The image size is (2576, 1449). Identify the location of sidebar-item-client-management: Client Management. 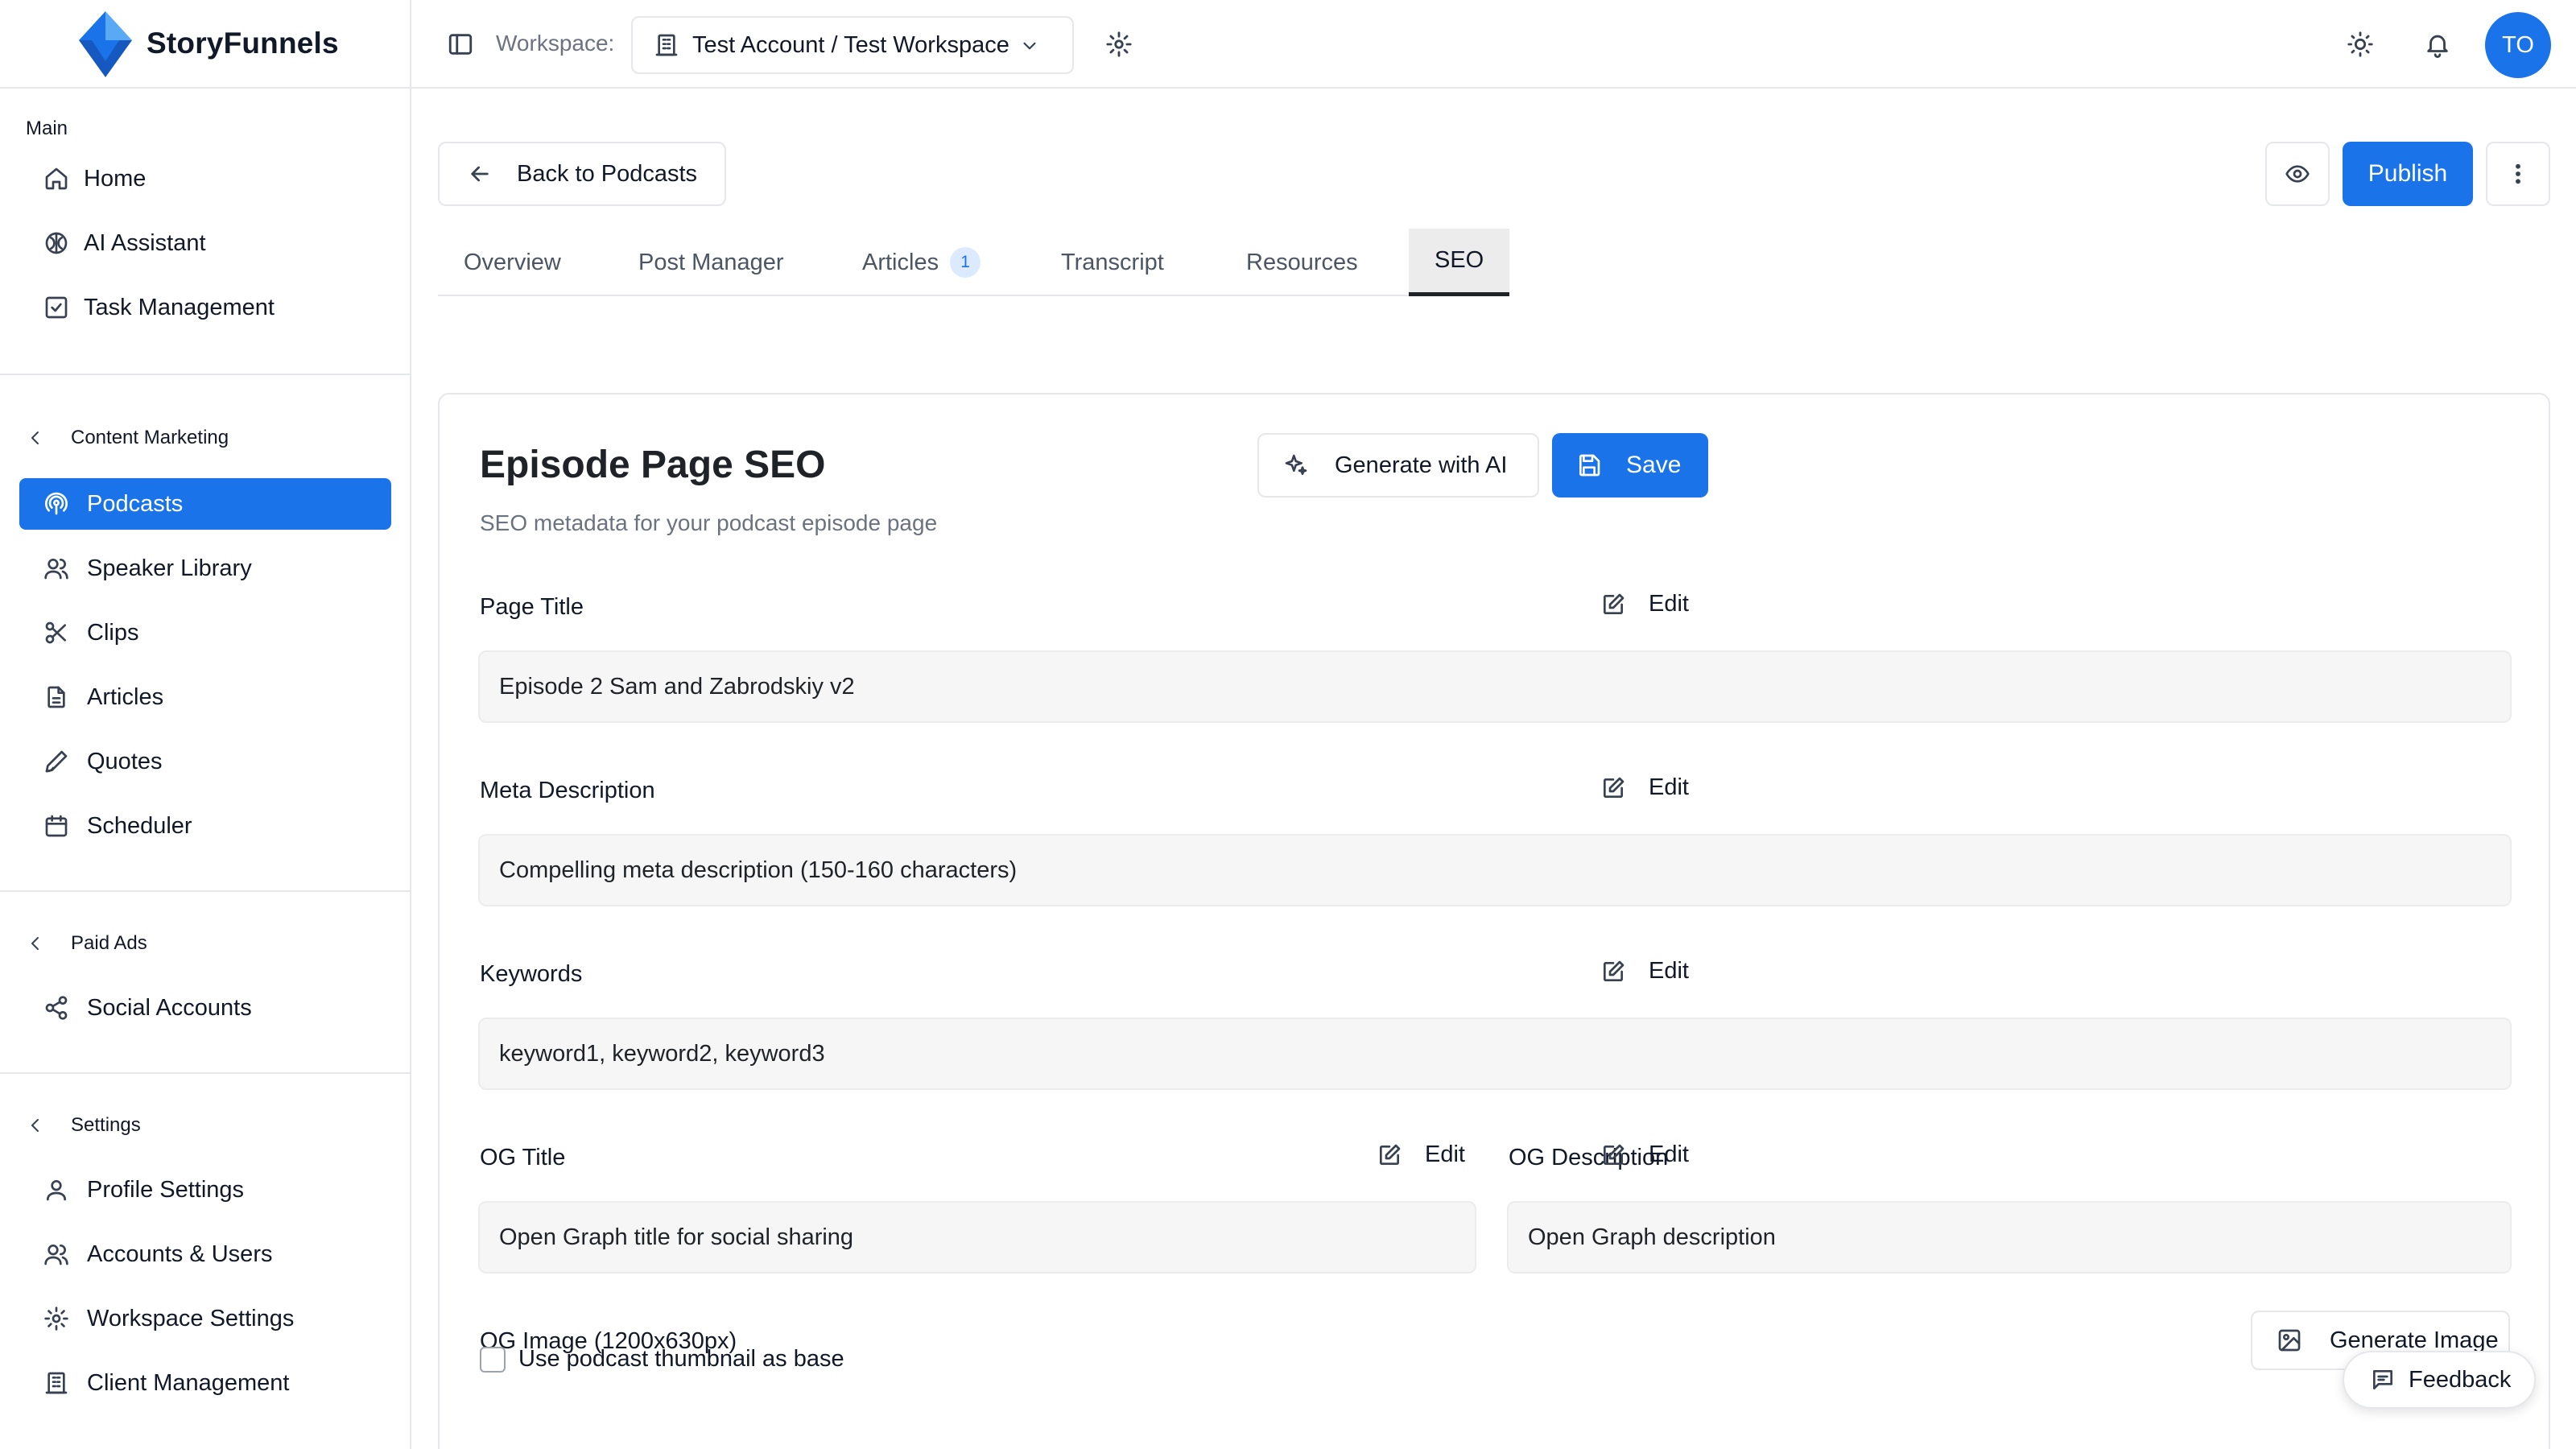
(205, 1383).